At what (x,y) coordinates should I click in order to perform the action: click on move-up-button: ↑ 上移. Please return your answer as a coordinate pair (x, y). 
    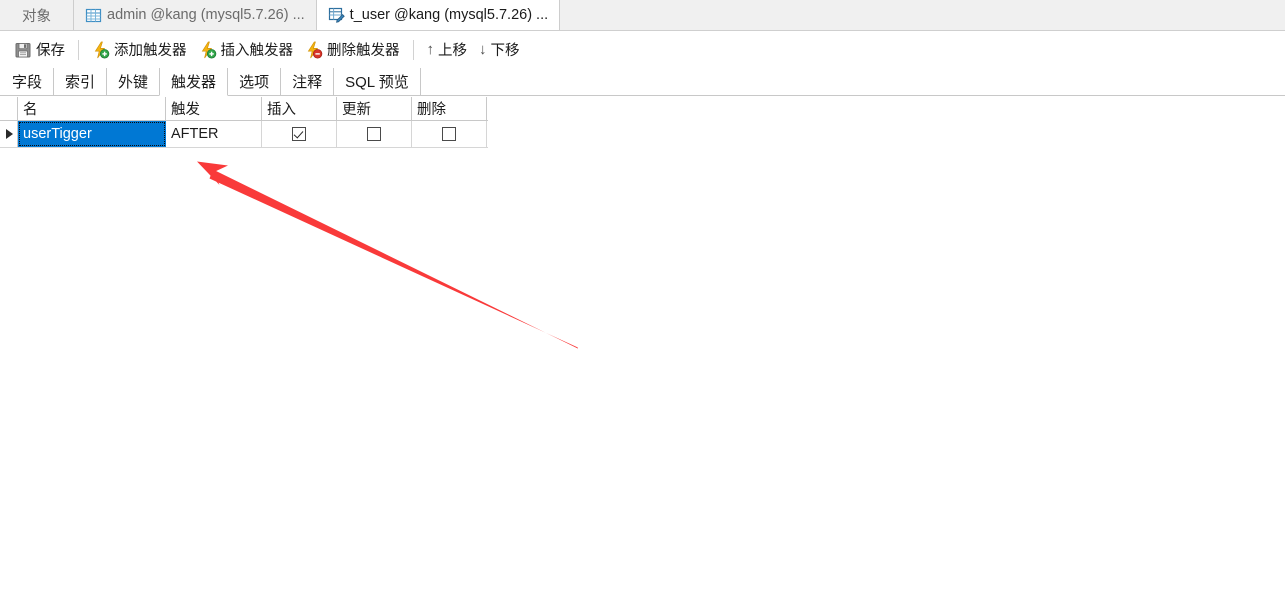
    Looking at the image, I should click on (447, 50).